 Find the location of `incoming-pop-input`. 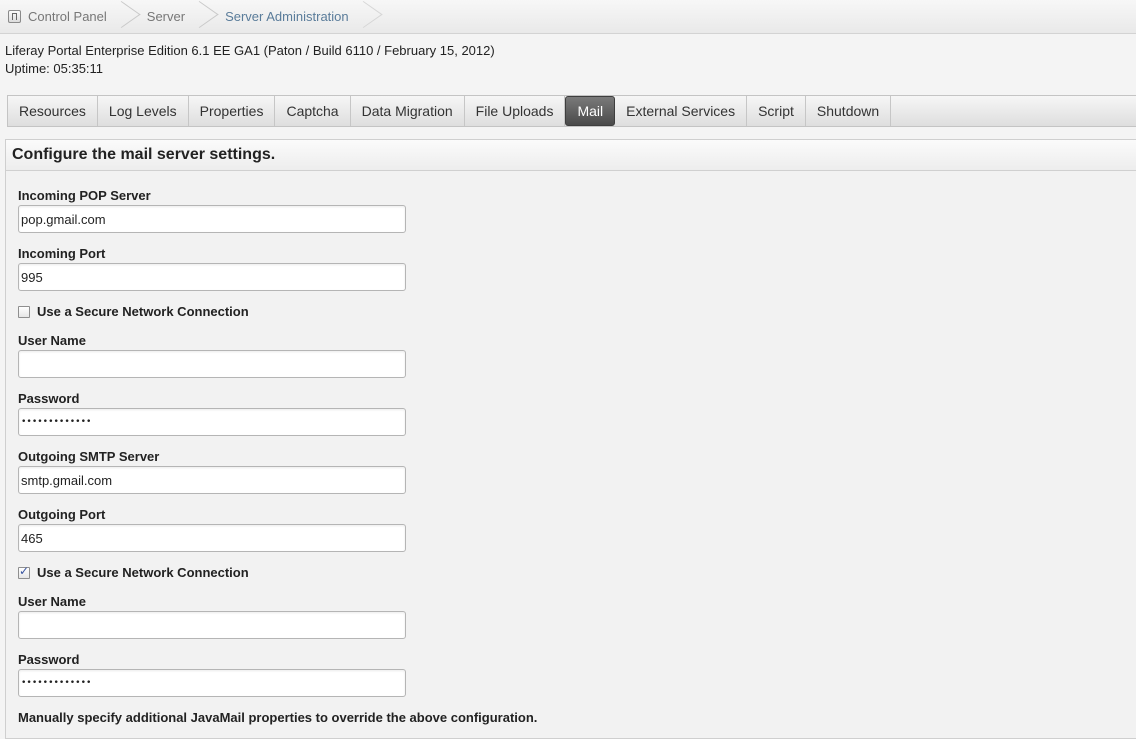

incoming-pop-input is located at coordinates (212, 219).